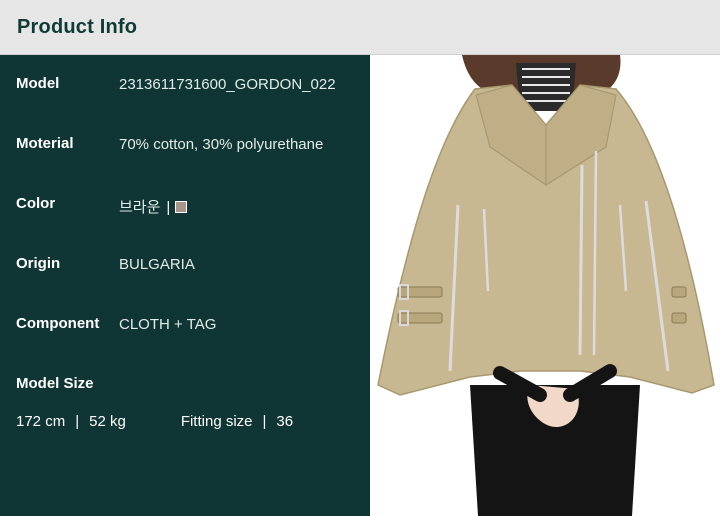  I want to click on model-height: 172 cm, so click(41, 421).